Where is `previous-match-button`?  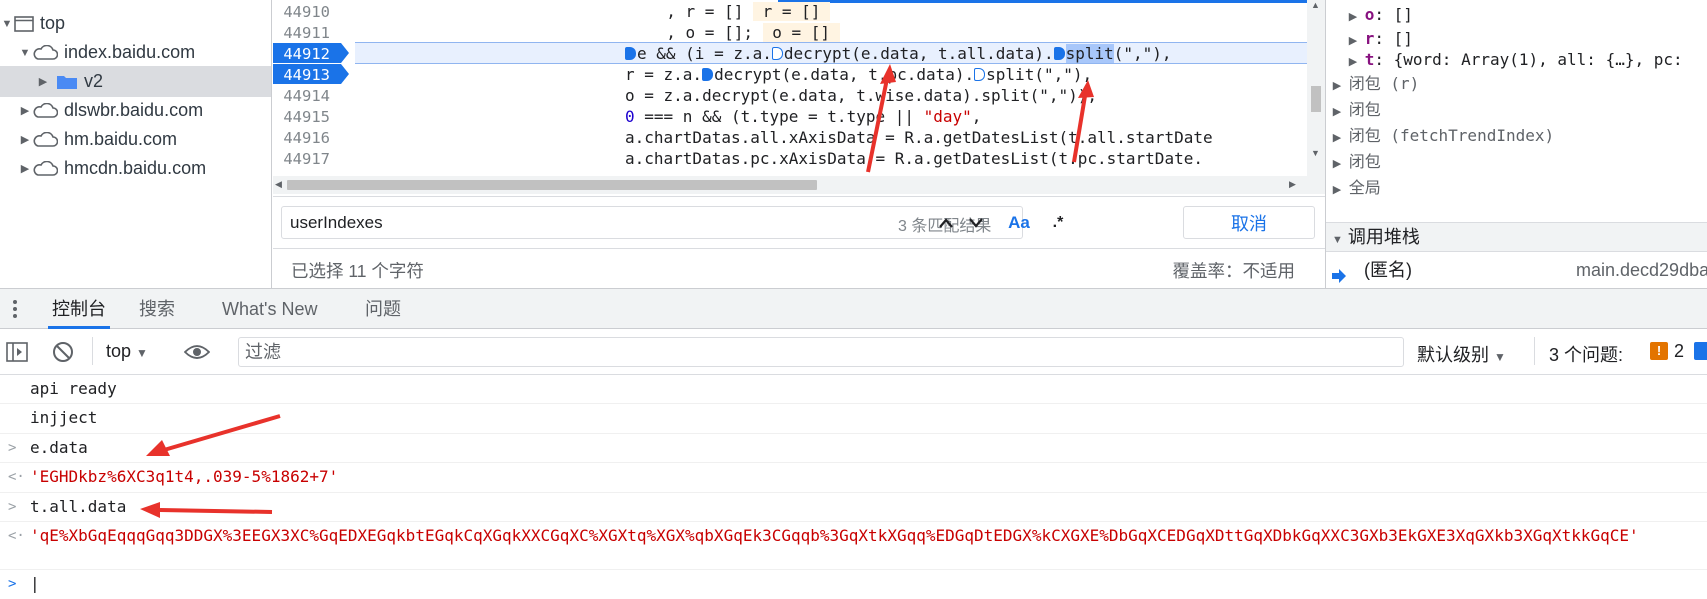
previous-match-button is located at coordinates (946, 222).